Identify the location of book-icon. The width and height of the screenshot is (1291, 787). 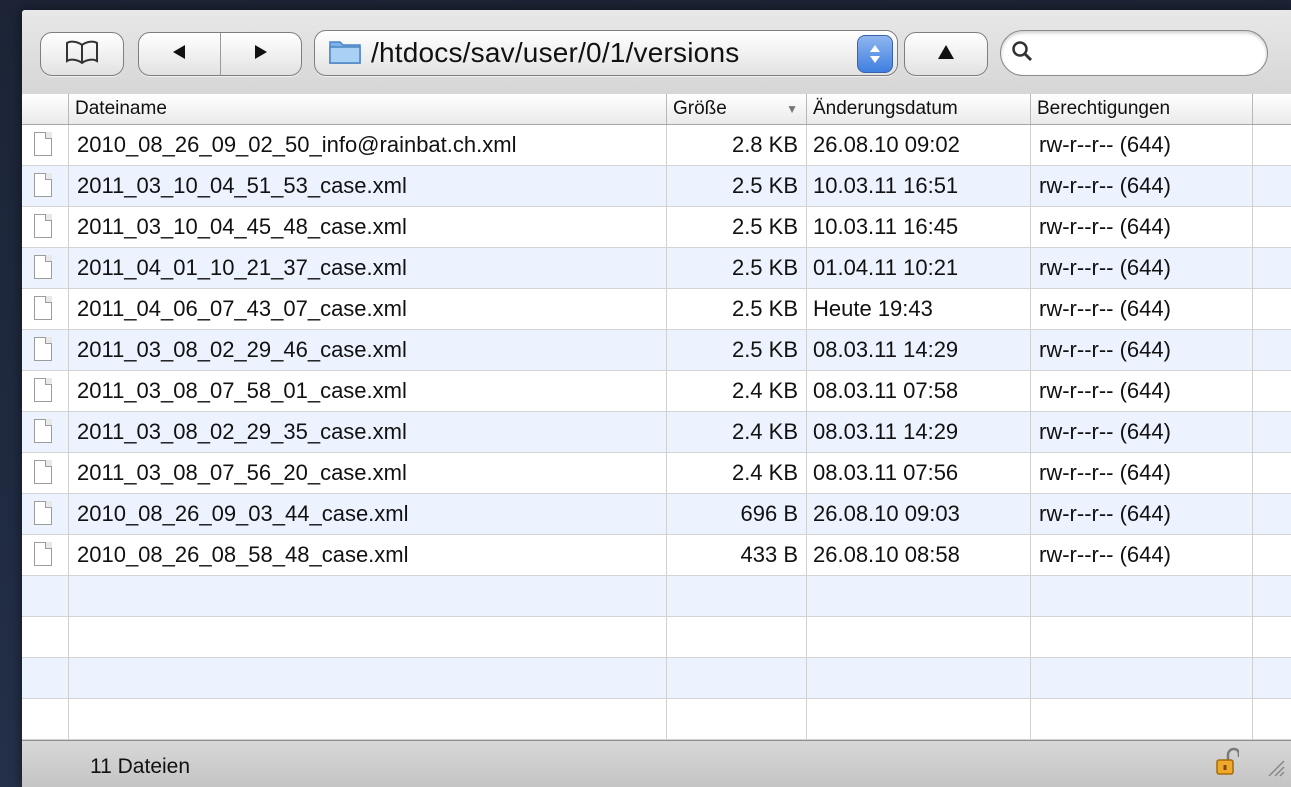
(82, 54).